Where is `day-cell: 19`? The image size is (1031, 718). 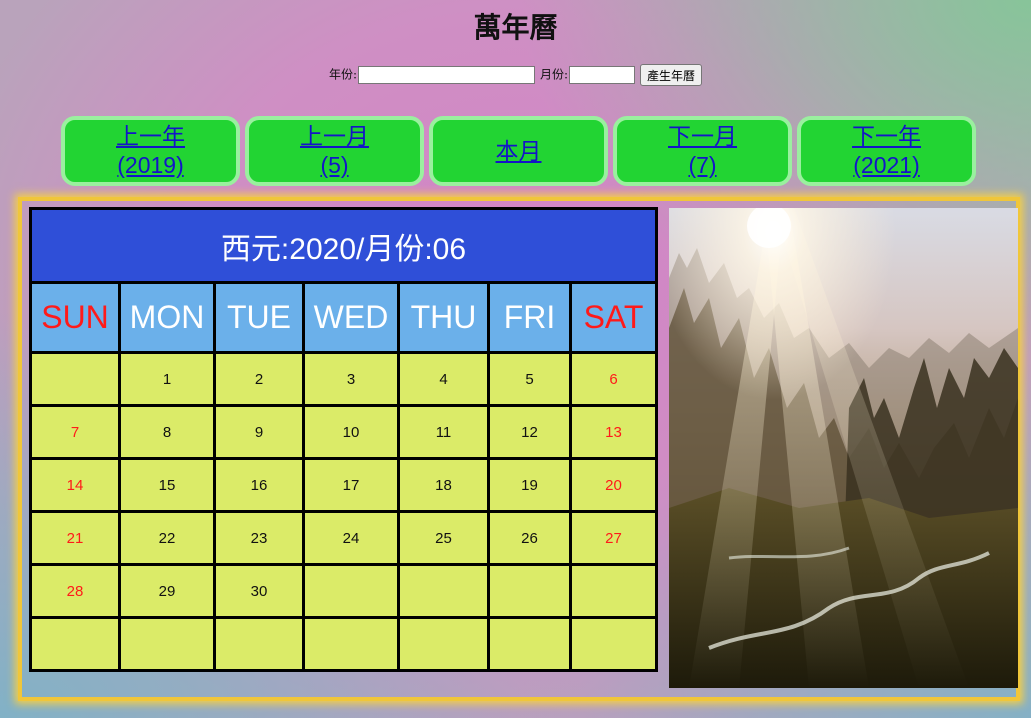
day-cell: 19 is located at coordinates (529, 485).